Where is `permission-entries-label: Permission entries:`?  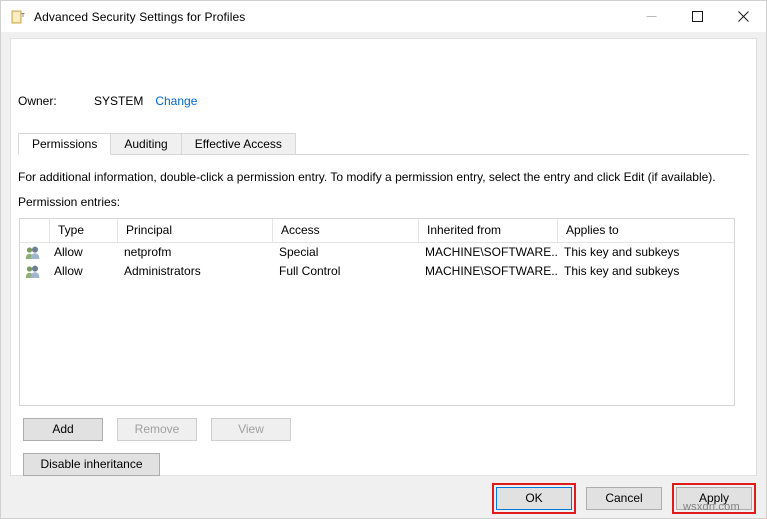
permission-entries-label: Permission entries: is located at coordinates (69, 202).